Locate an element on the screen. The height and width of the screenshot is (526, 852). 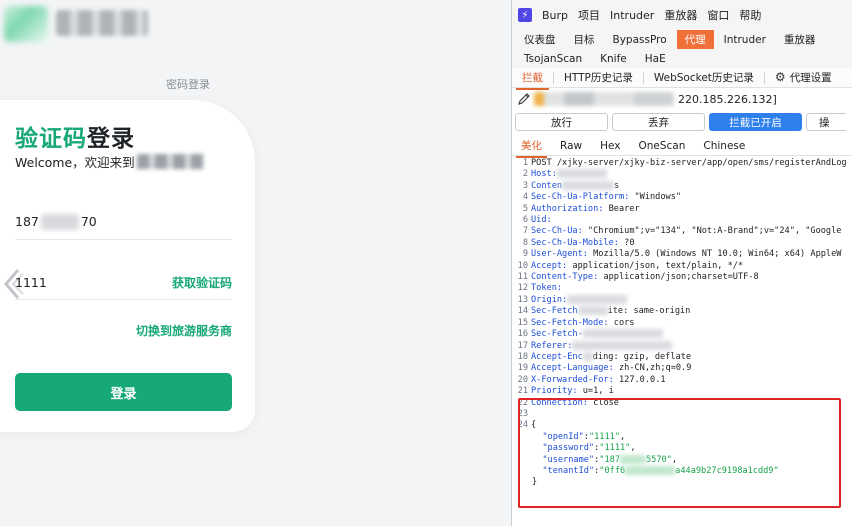
line-number: 19 is located at coordinates (522, 368).